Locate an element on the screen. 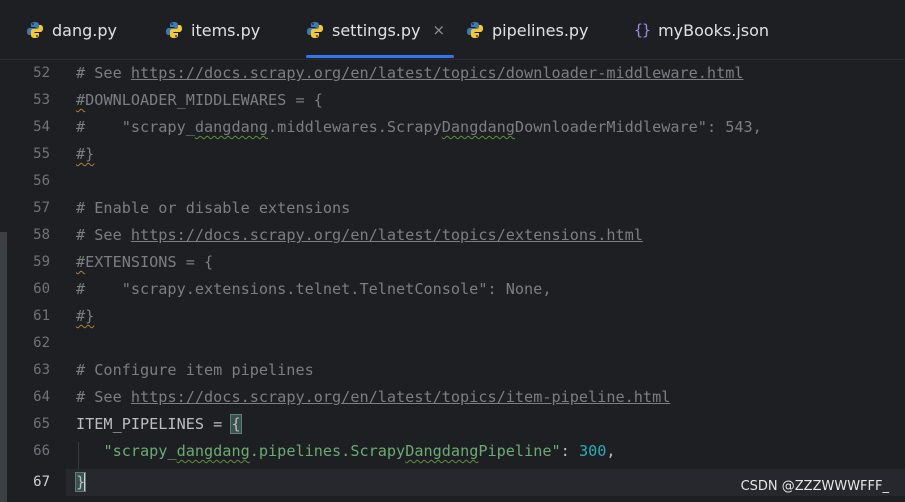  line-number: 53 is located at coordinates (41, 100).